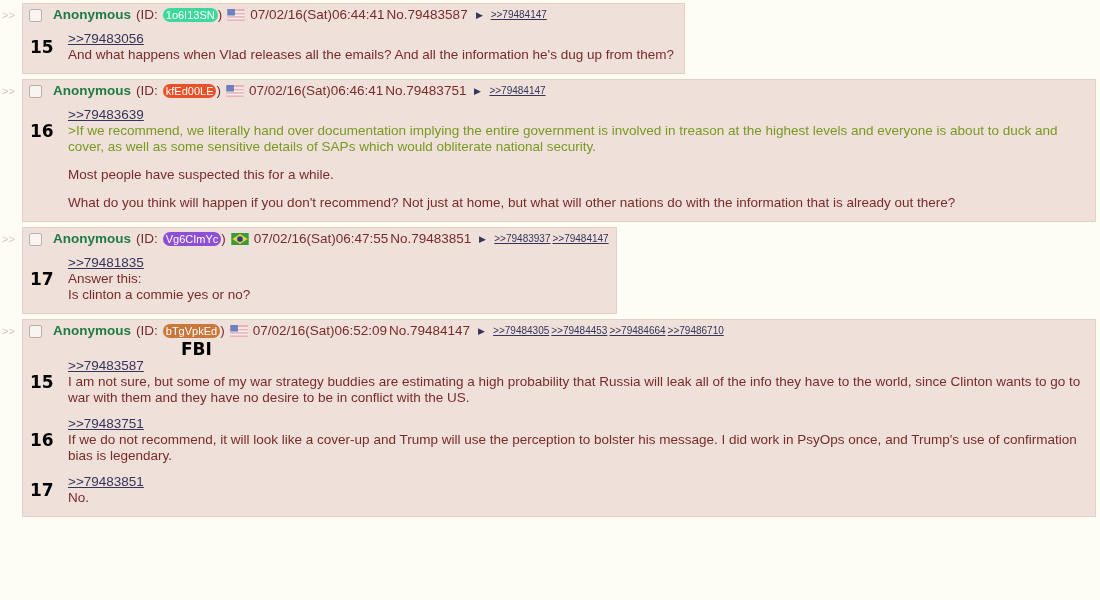  I want to click on backlink: >>79484664, so click(637, 331).